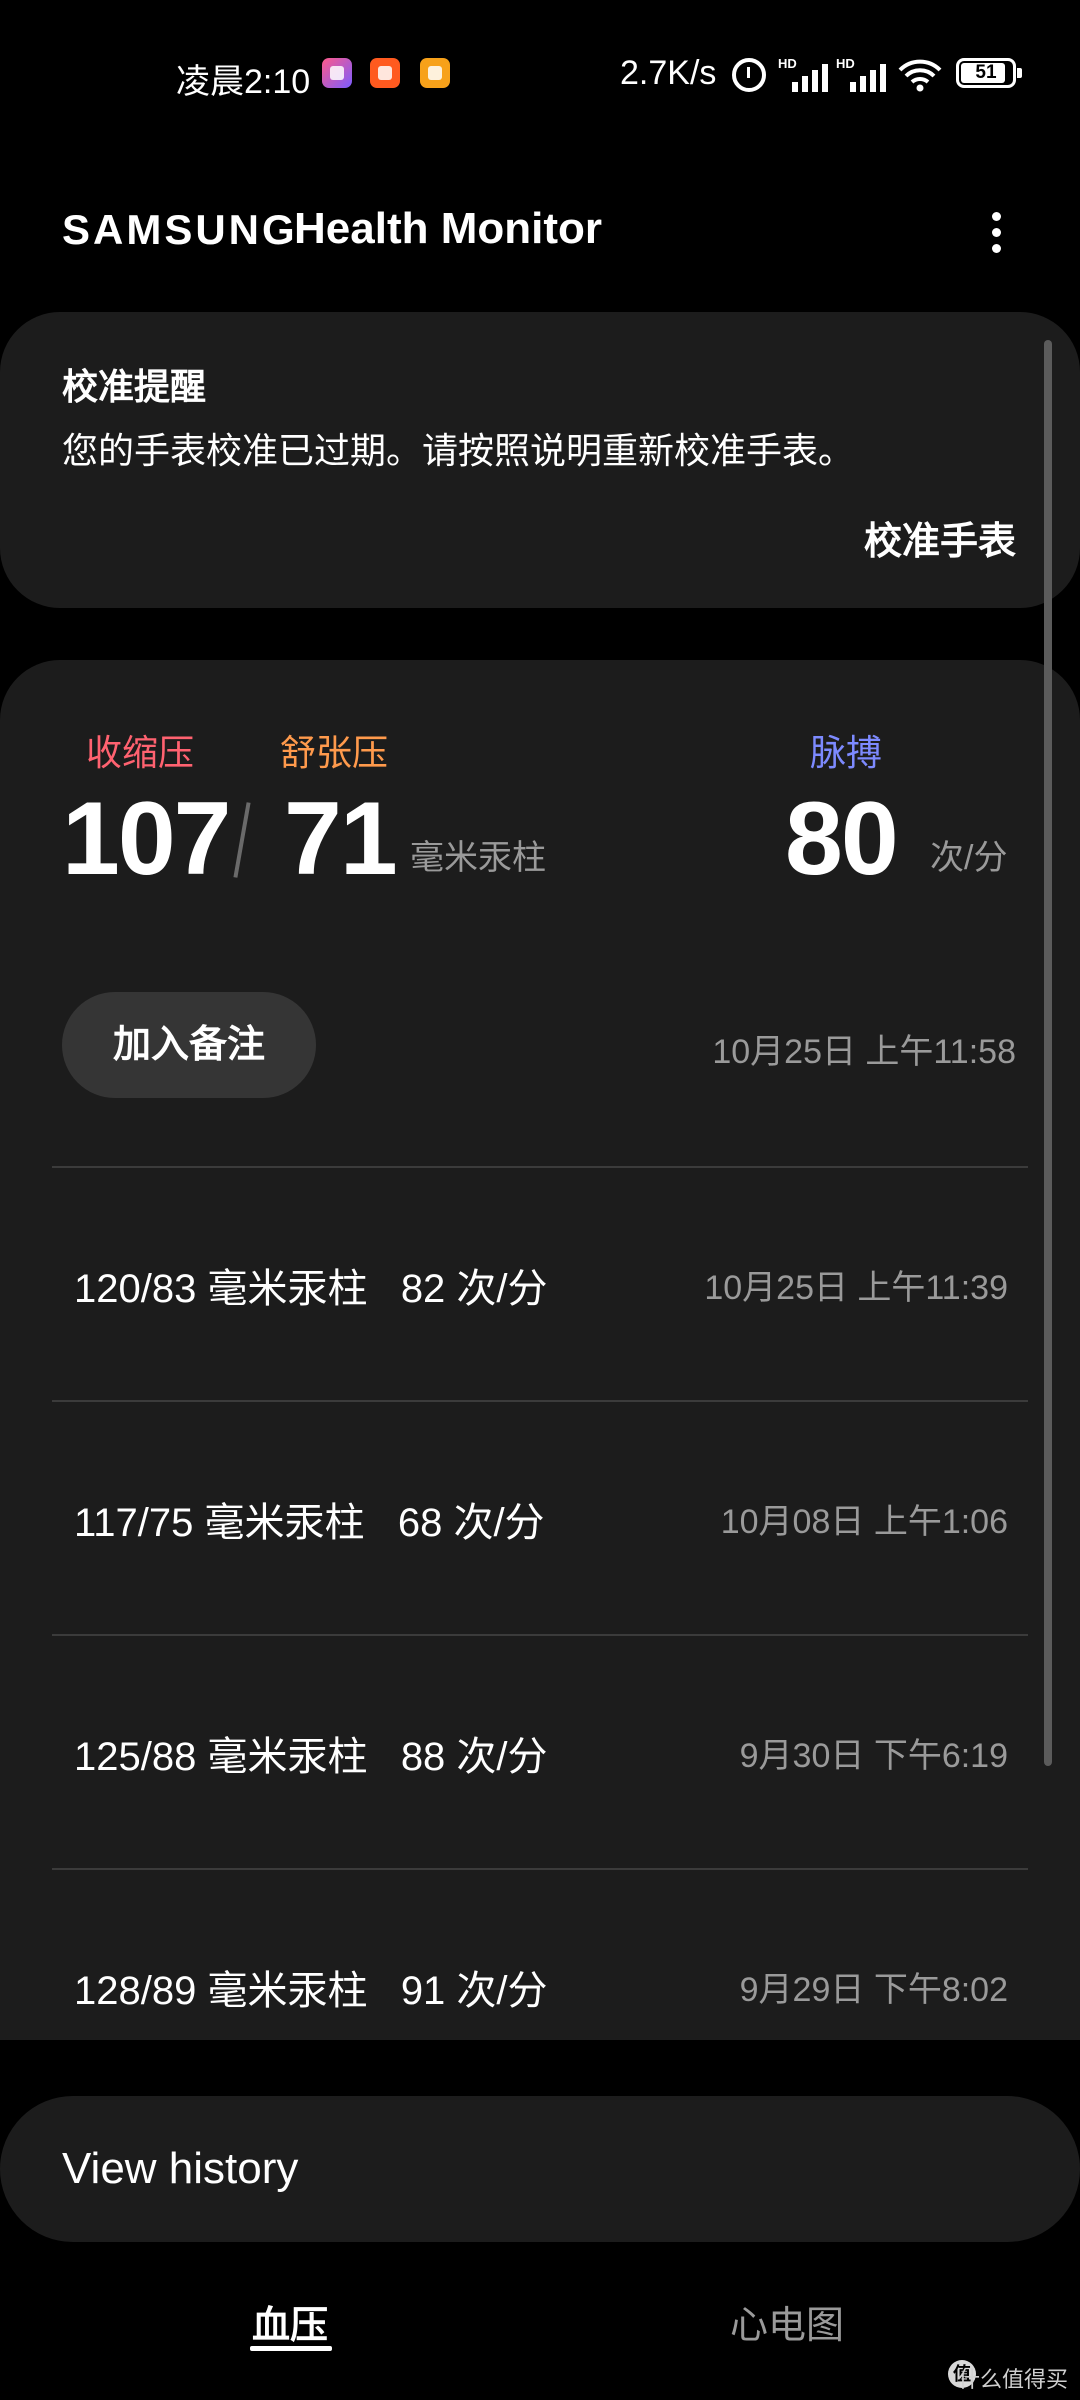 The image size is (1080, 2400). Describe the element at coordinates (986, 72) in the screenshot. I see `battery-level: 51` at that location.